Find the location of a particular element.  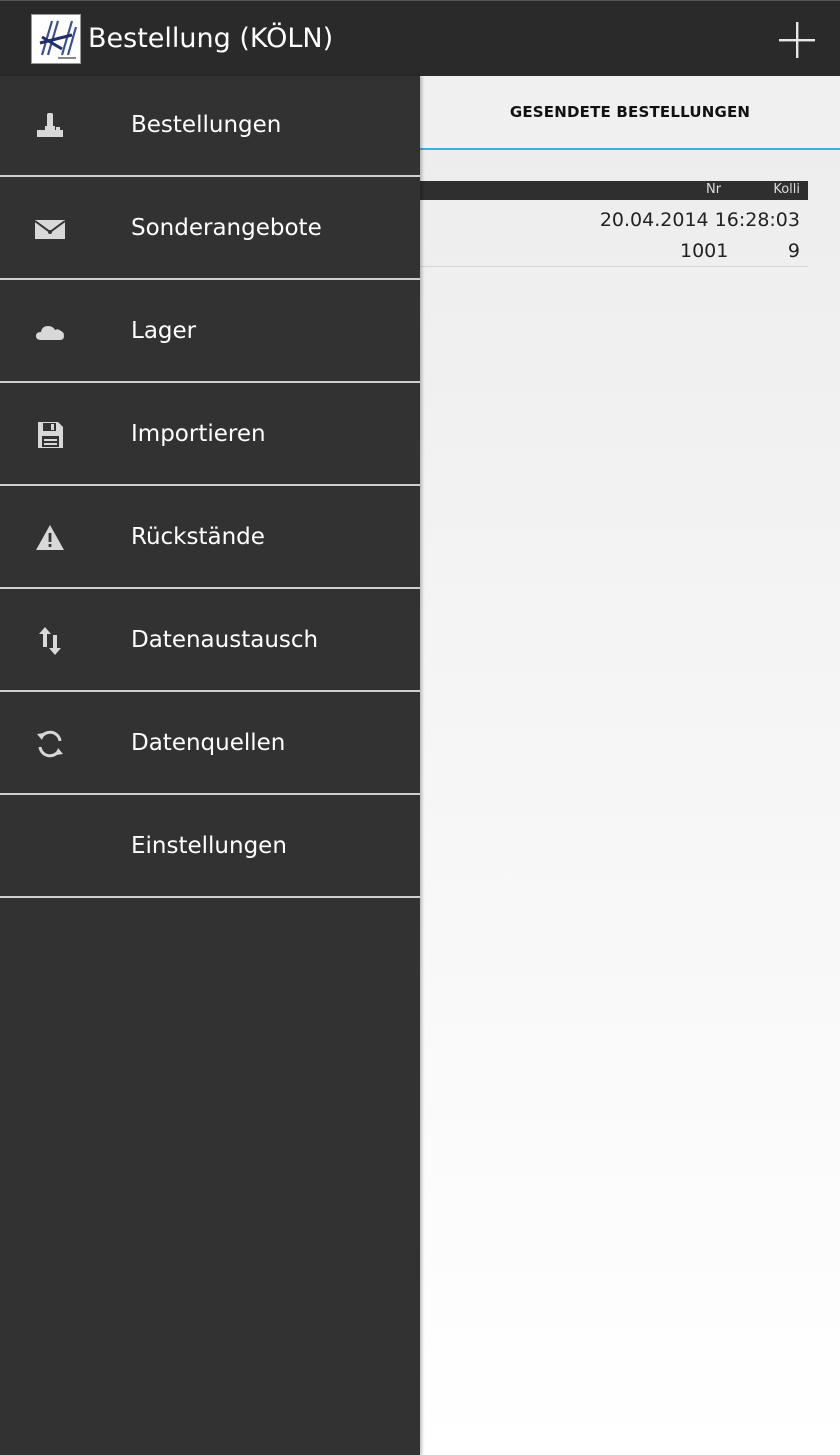

column-header-nr: Nr is located at coordinates (714, 189).